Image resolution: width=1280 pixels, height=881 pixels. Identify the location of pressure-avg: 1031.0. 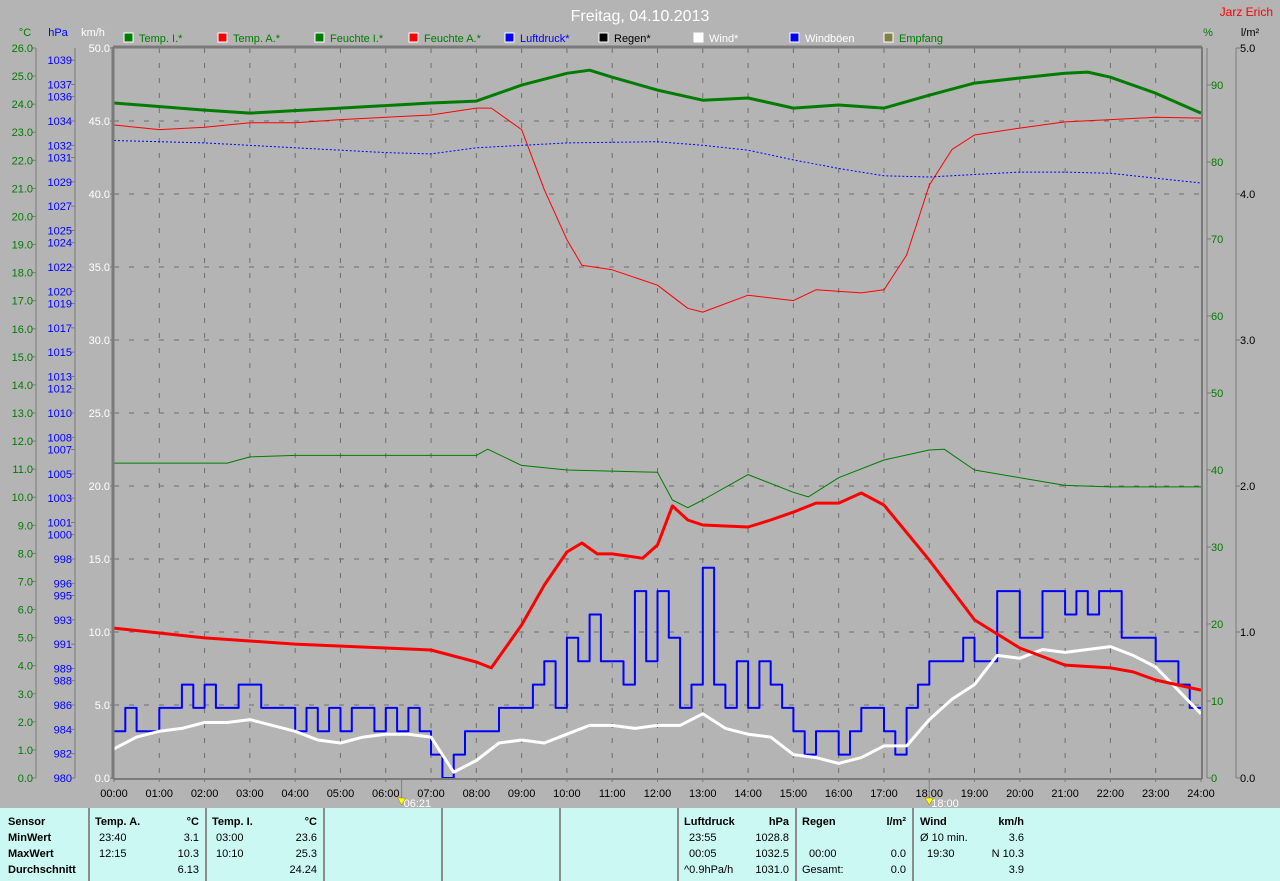
(772, 870).